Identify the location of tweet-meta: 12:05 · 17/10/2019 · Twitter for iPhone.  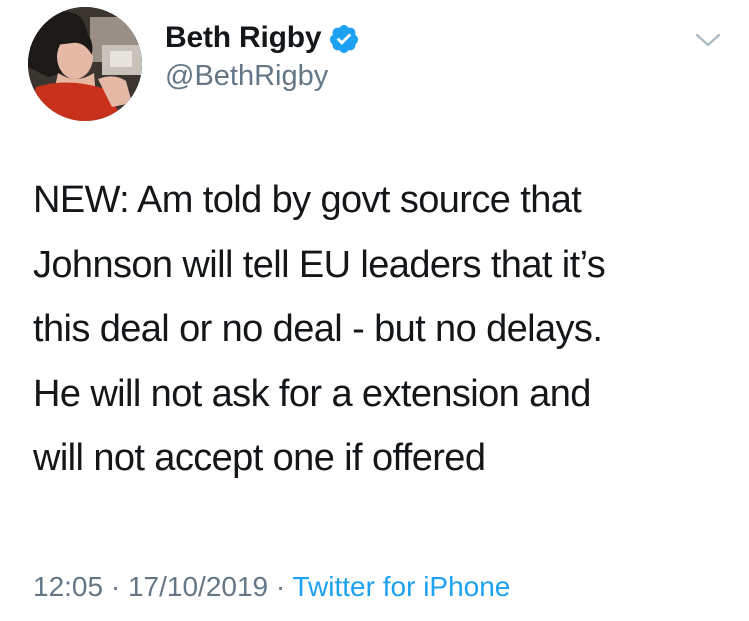
(271, 587).